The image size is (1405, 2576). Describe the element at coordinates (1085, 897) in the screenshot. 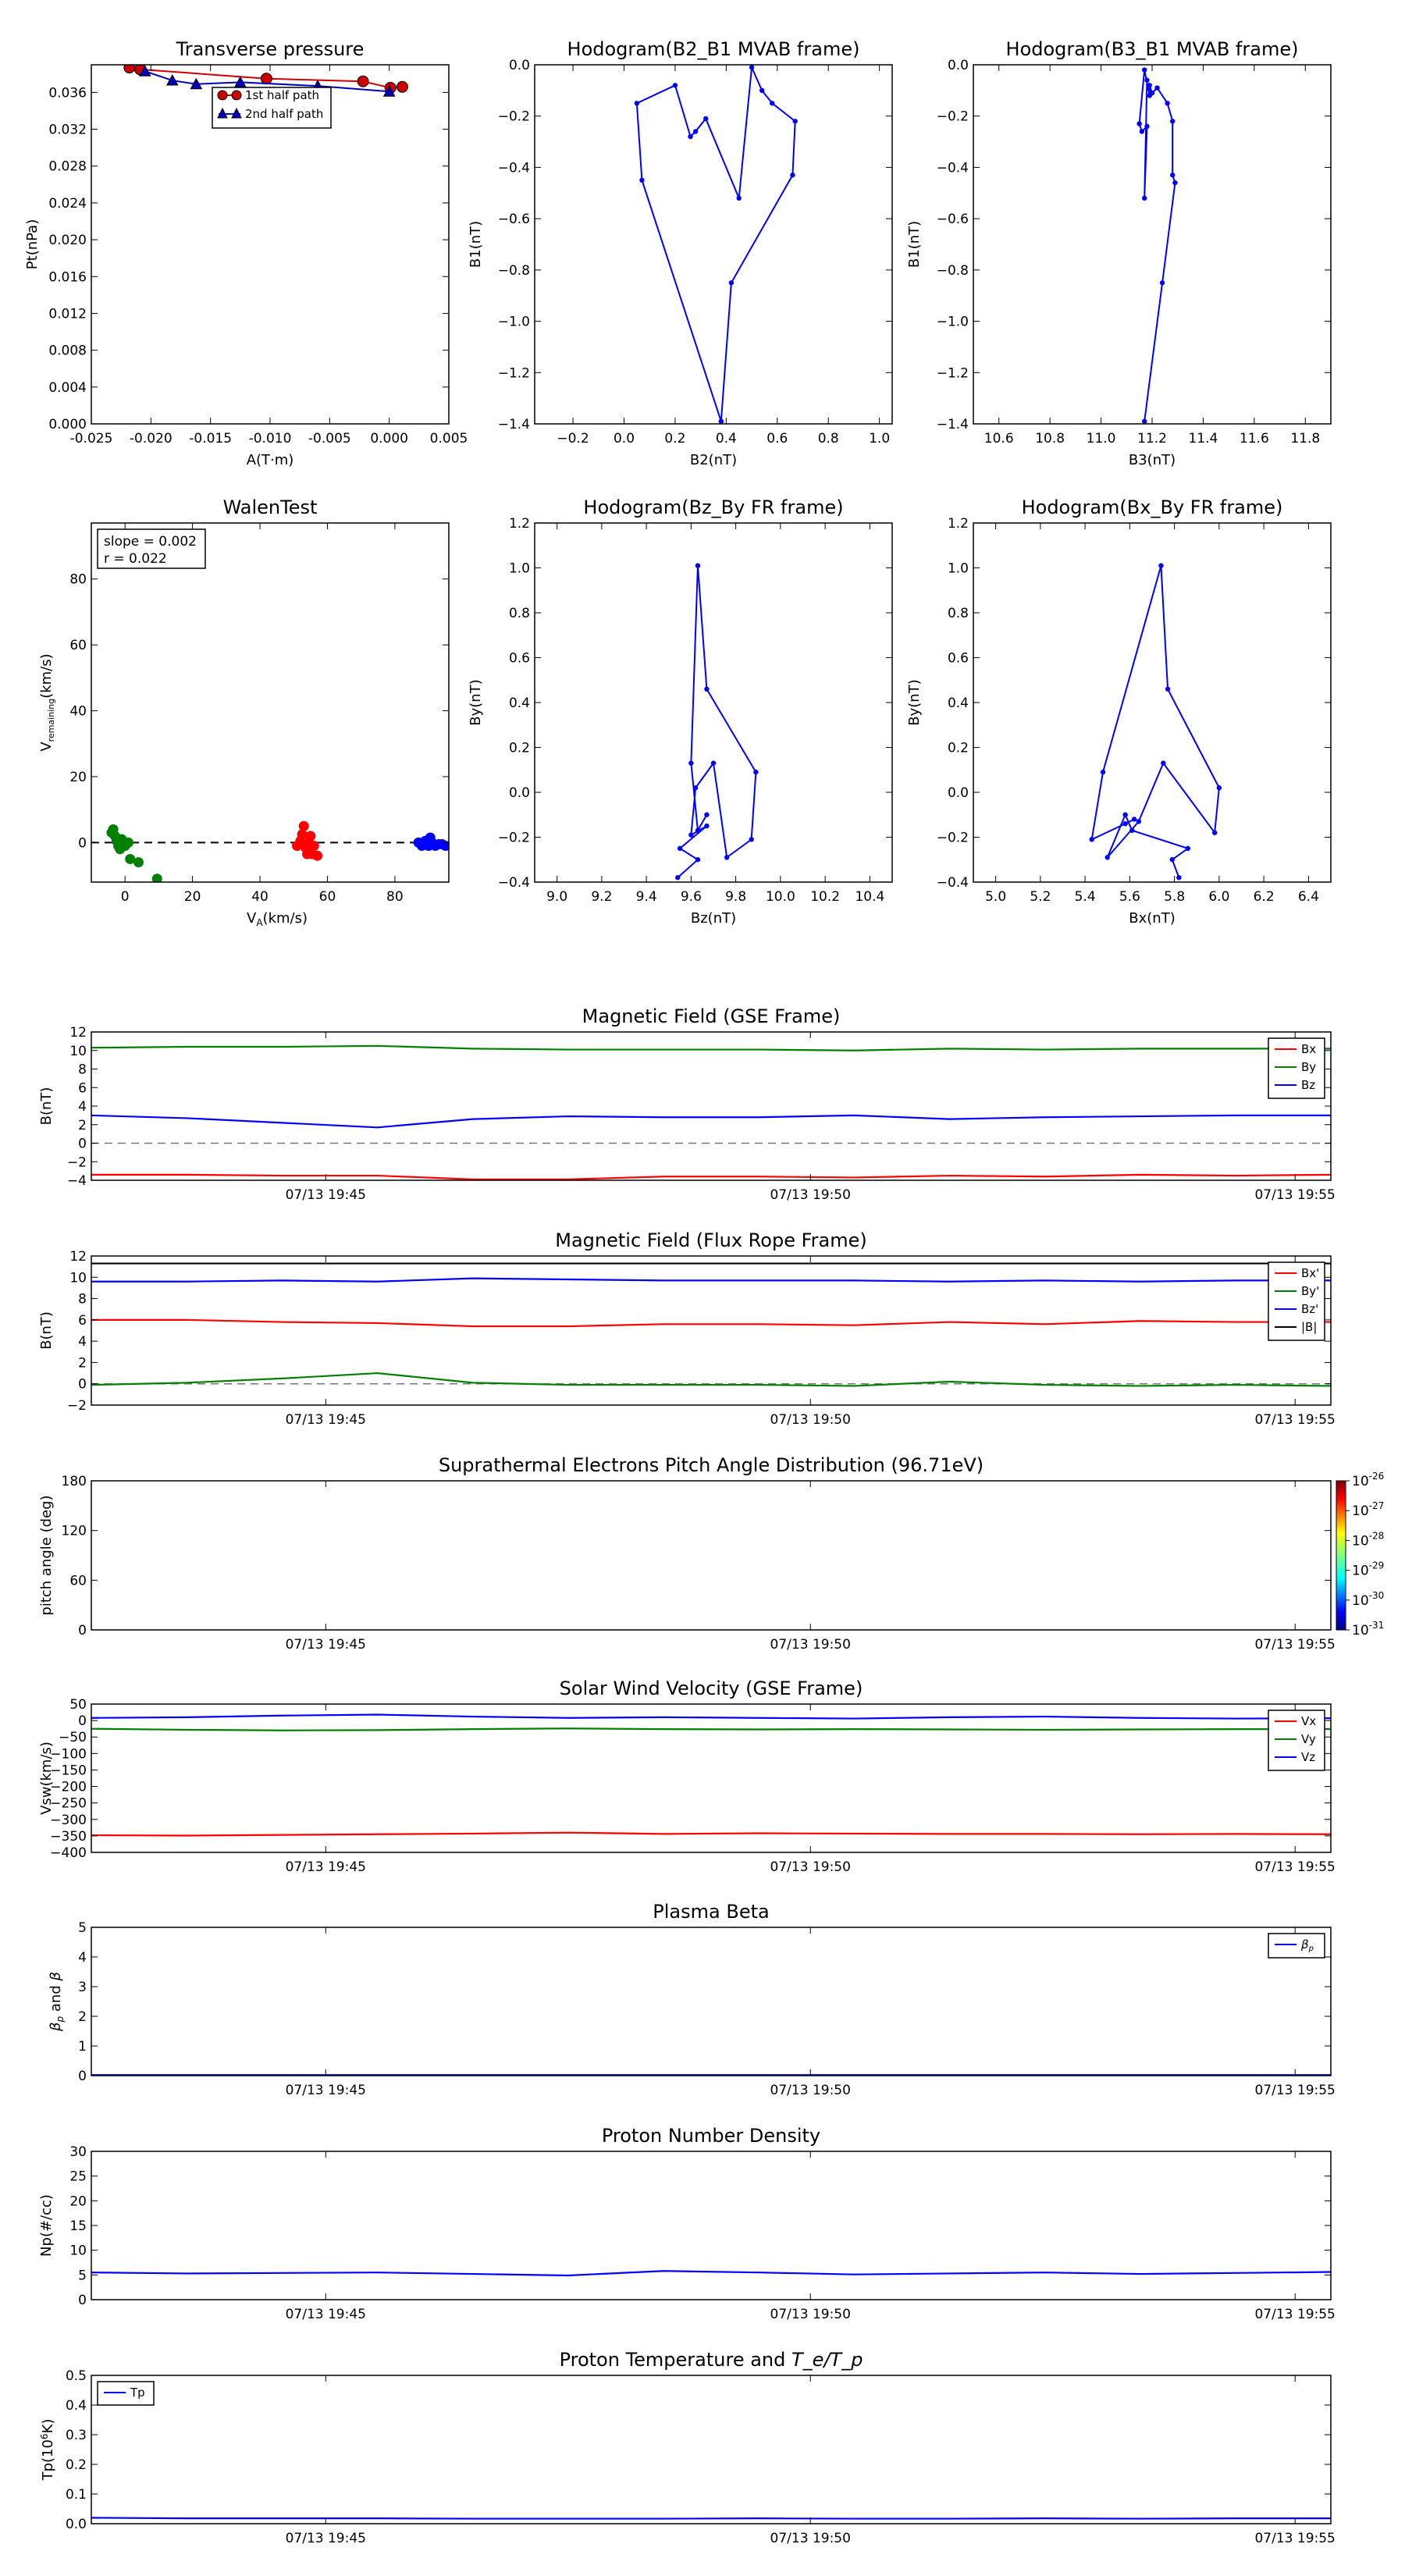

I see `x-tick-label: 5.4` at that location.